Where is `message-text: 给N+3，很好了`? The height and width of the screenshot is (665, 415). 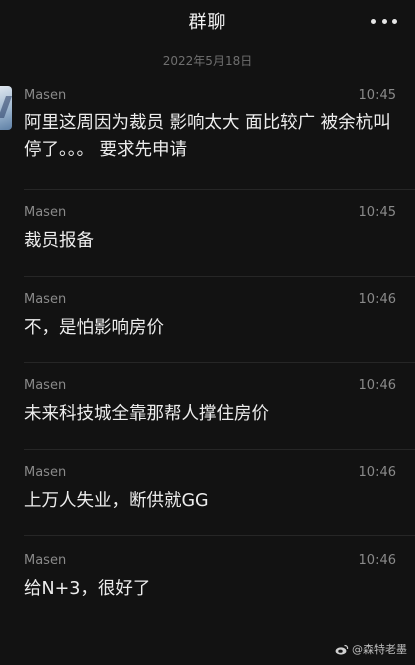 message-text: 给N+3，很好了 is located at coordinates (87, 589).